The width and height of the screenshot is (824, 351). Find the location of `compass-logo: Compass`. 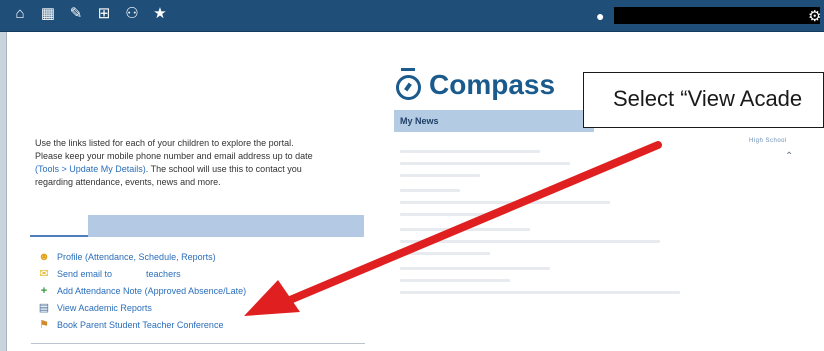

compass-logo: Compass is located at coordinates (476, 84).